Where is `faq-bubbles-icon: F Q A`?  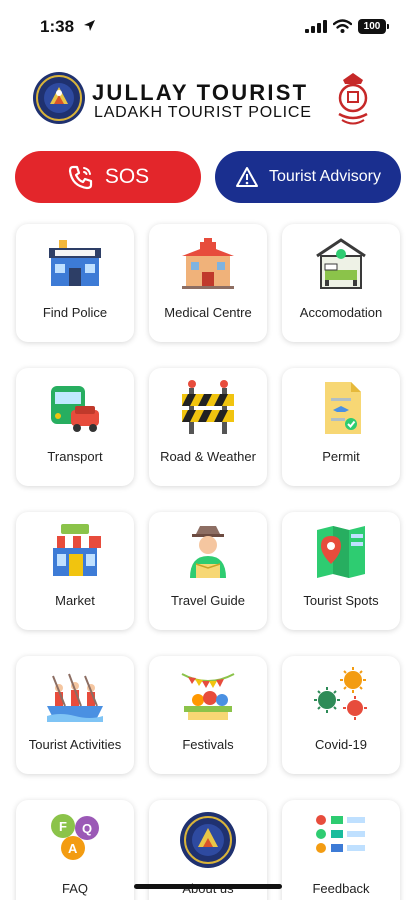 faq-bubbles-icon: F Q A is located at coordinates (75, 837).